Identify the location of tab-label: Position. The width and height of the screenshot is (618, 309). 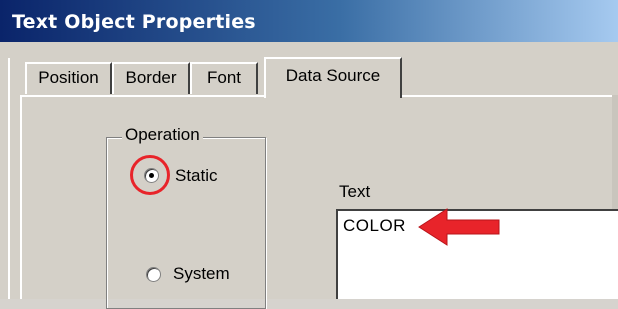
(68, 77).